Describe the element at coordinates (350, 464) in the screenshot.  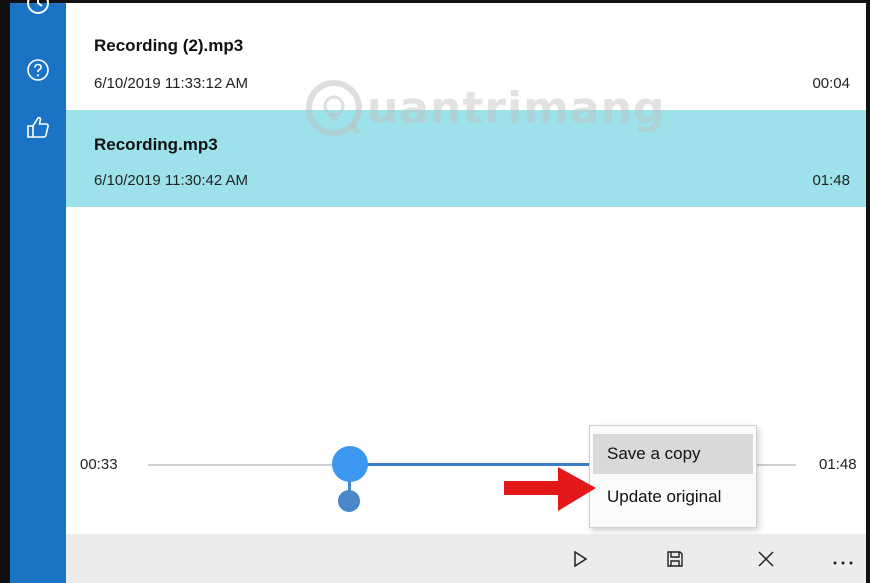
I see `seek-thumb` at that location.